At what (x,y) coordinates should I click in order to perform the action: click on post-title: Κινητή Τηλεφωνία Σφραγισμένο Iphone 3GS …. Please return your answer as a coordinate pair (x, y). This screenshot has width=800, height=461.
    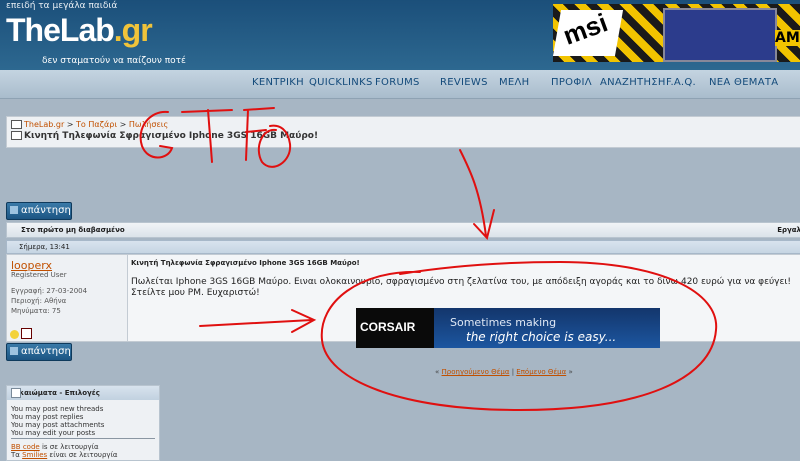
    Looking at the image, I should click on (245, 263).